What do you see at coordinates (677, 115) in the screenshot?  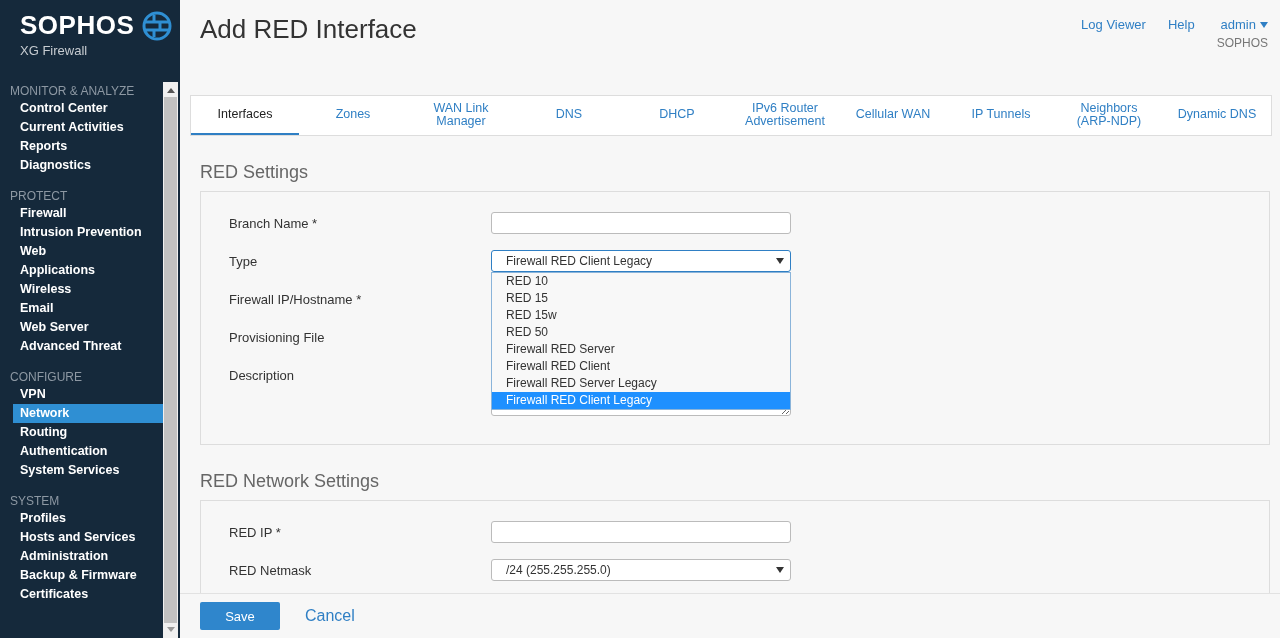 I see `tab: DHCP` at bounding box center [677, 115].